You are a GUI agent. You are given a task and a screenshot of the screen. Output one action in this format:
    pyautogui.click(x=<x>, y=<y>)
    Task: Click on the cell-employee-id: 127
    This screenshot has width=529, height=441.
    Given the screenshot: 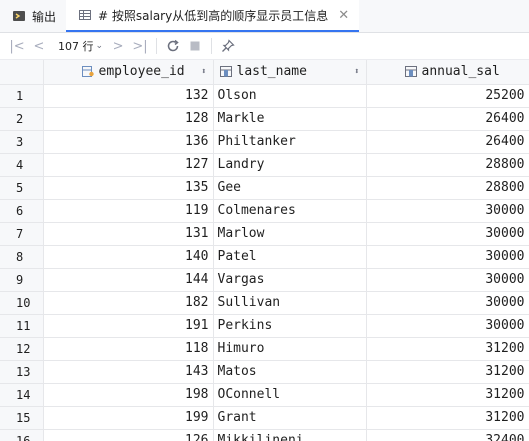 What is the action you would take?
    pyautogui.click(x=128, y=165)
    